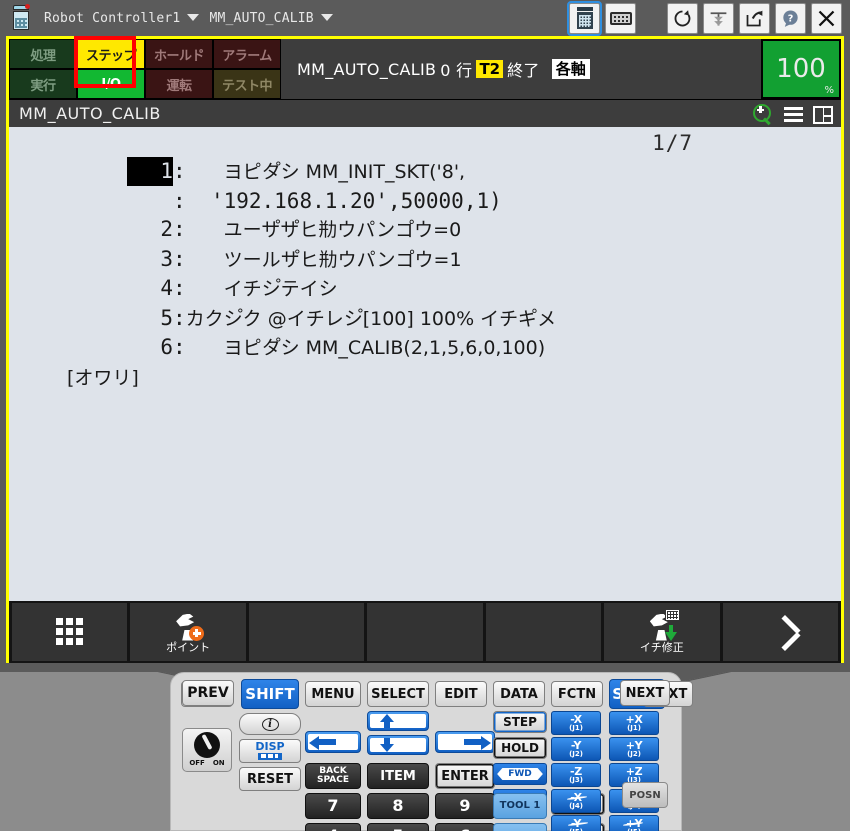 The image size is (850, 831). What do you see at coordinates (247, 84) in the screenshot?
I see `led-testchuu: テスト中` at bounding box center [247, 84].